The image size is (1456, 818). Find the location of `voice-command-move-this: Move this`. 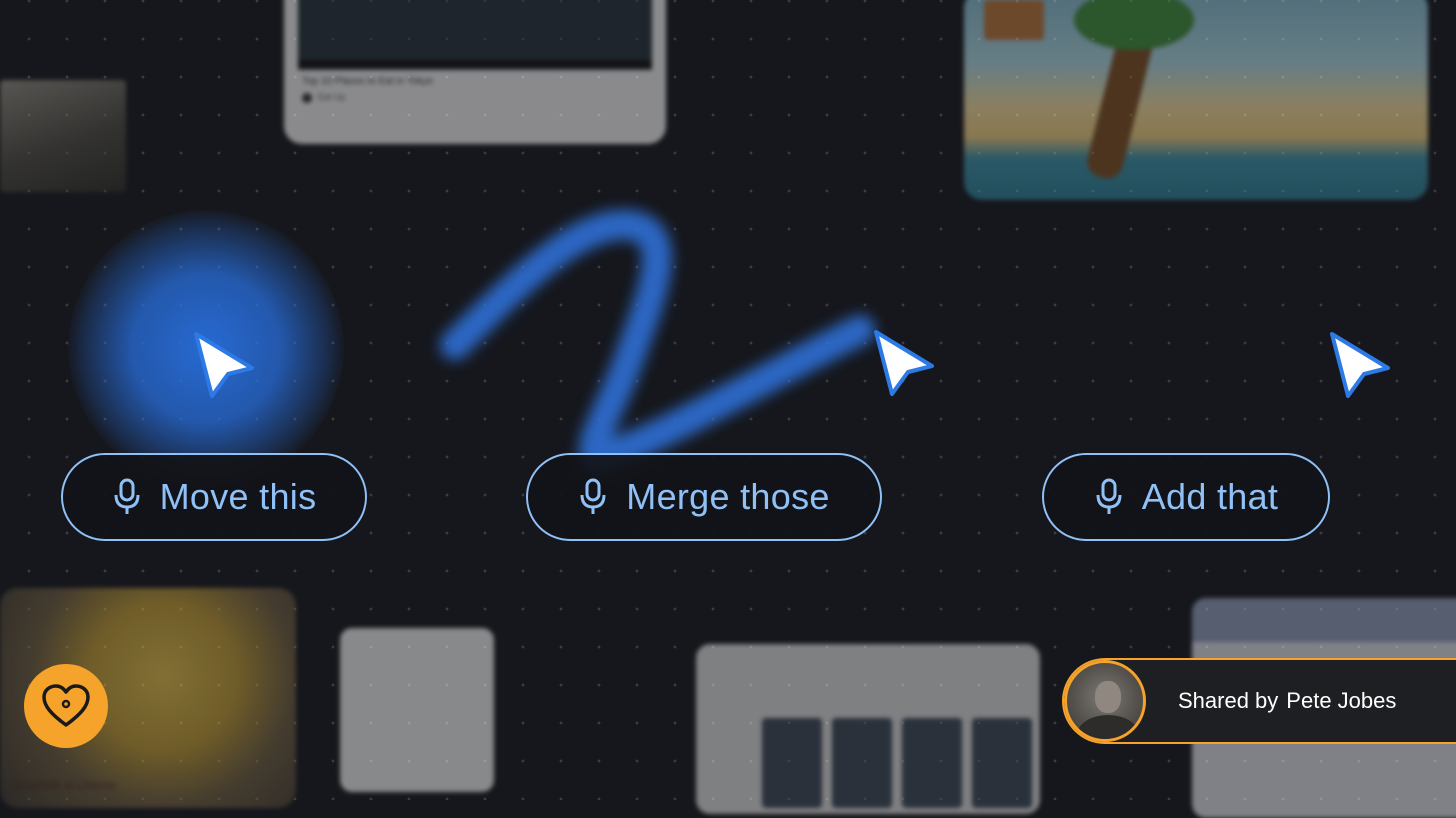

voice-command-move-this: Move this is located at coordinates (214, 497).